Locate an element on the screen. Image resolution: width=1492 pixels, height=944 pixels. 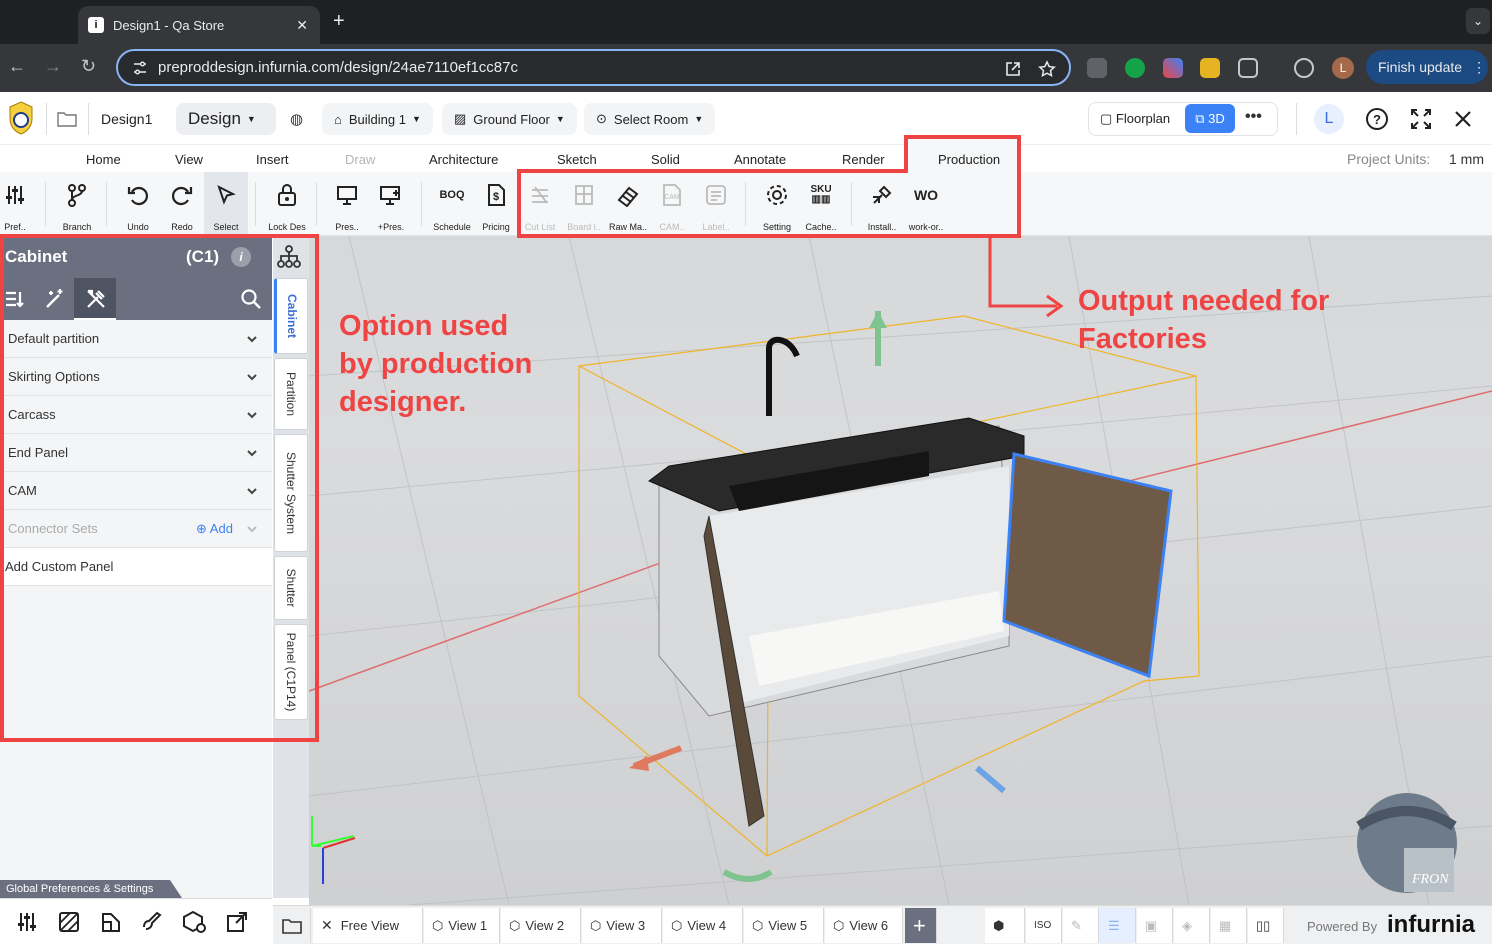
view-tab-3: ⬡ View 3 is located at coordinates (622, 925).